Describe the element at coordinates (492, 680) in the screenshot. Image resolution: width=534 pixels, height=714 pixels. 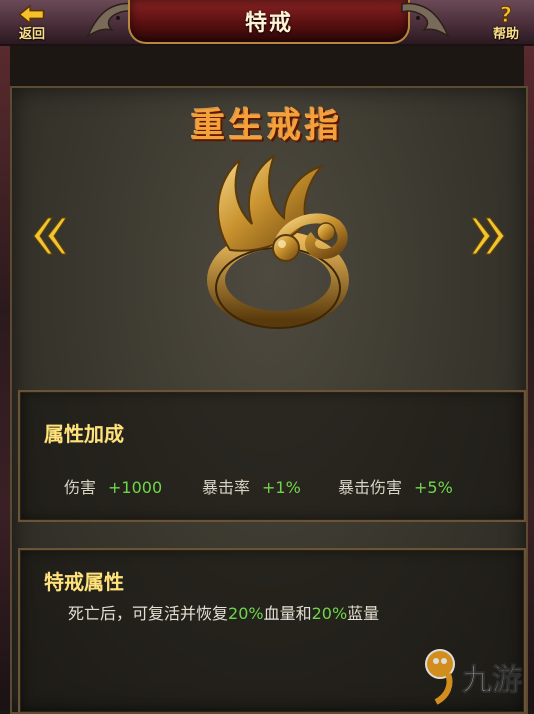
I see `watermark-text: 九游` at that location.